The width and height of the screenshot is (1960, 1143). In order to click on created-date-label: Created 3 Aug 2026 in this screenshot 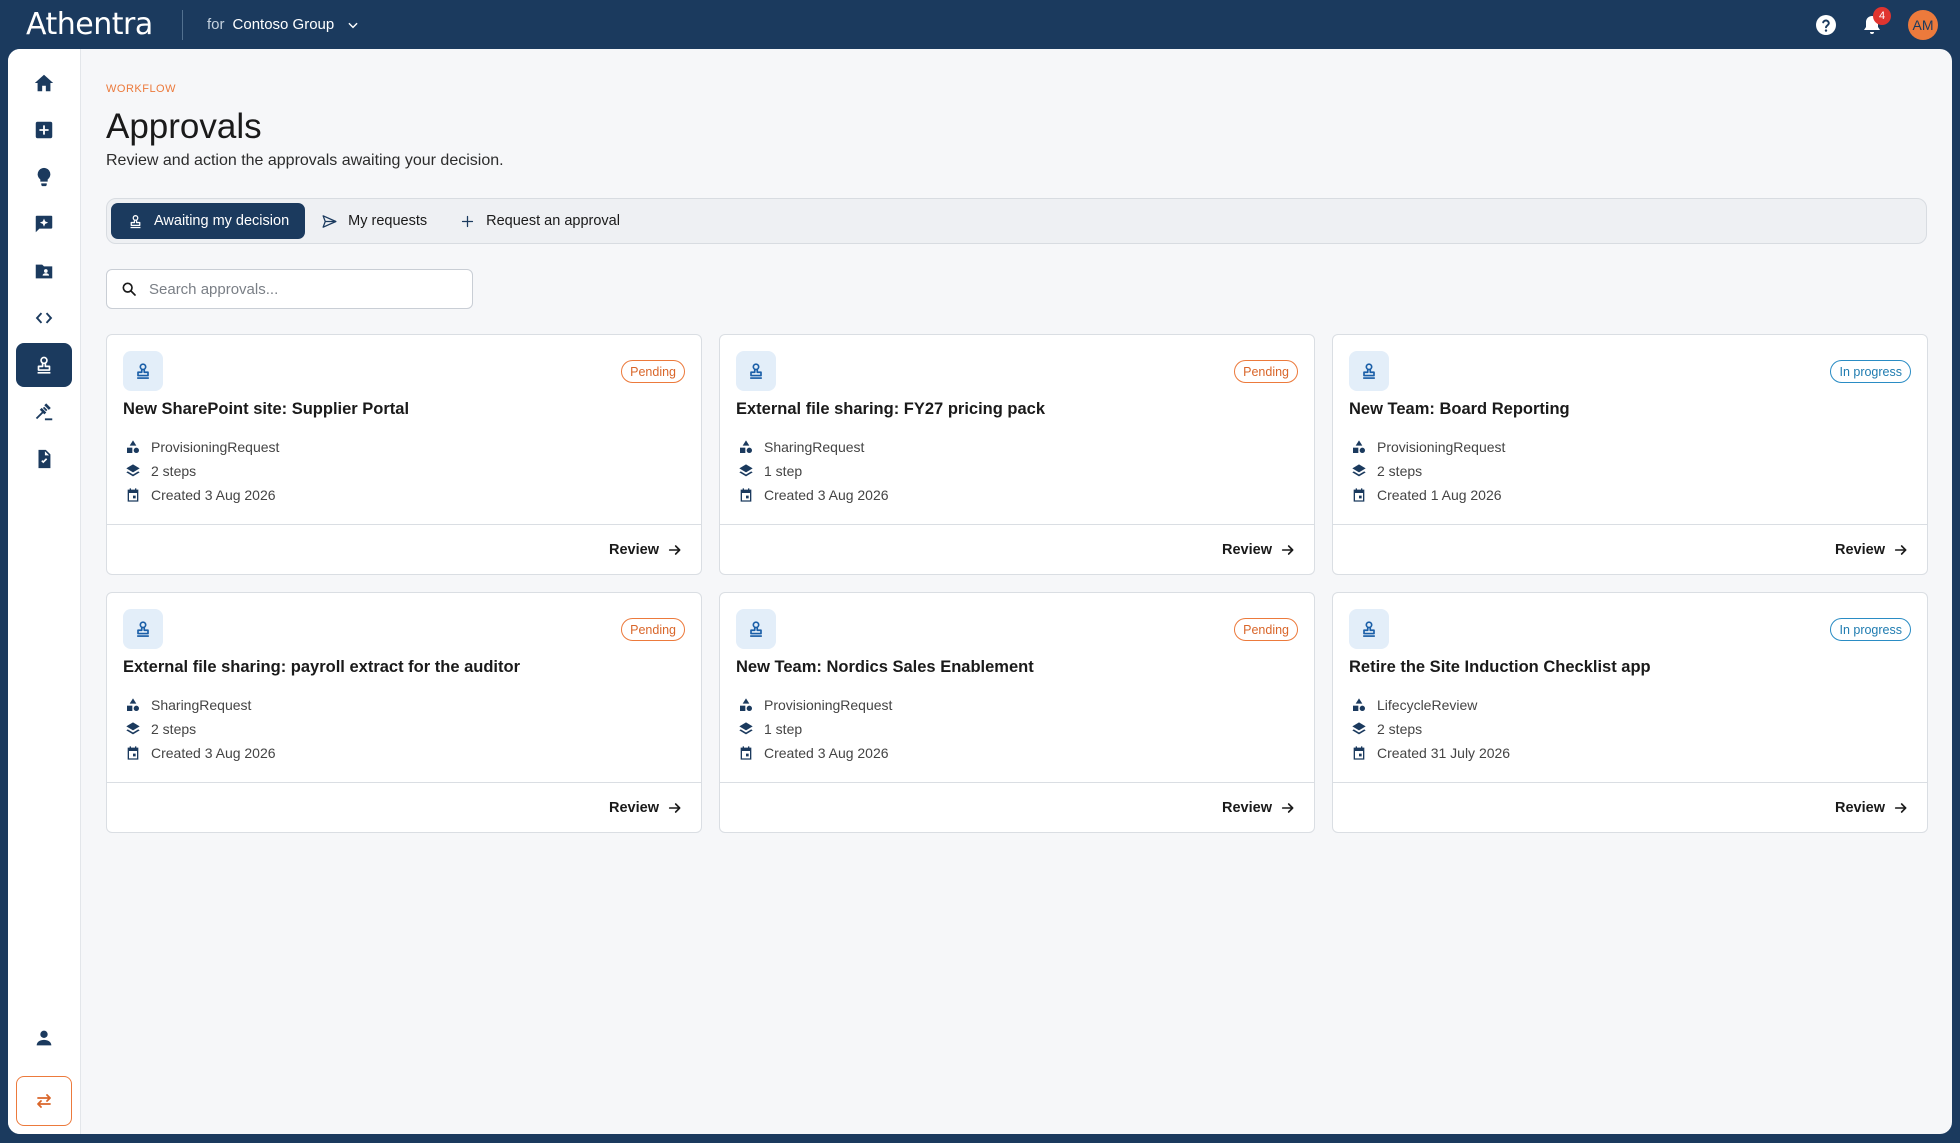, I will do `click(826, 753)`.